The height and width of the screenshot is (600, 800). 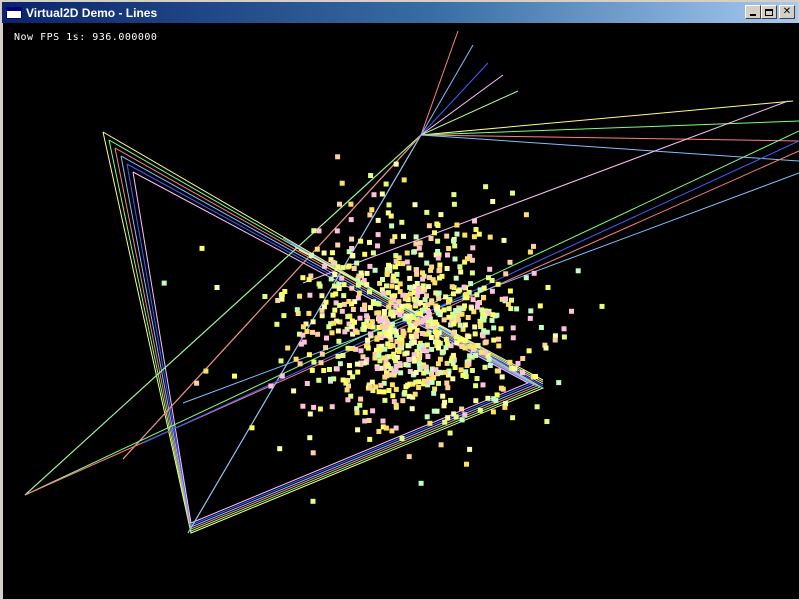 I want to click on app-window-icon, so click(x=14, y=12).